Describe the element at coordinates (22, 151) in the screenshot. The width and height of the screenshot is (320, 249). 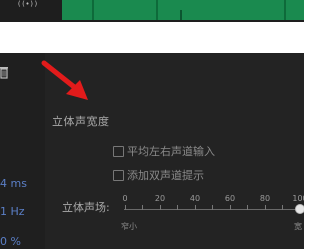
I see `parameter-column: 4 ms 1 Hz 0 %` at that location.